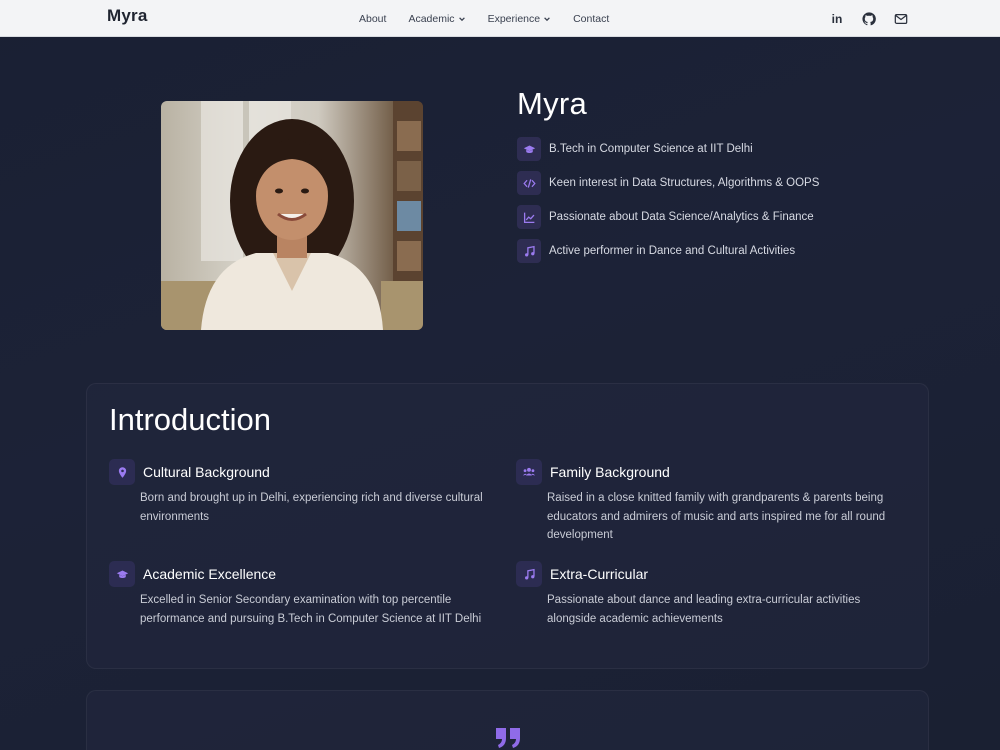 The image size is (1000, 750). I want to click on nav-item-contact: Contact, so click(591, 19).